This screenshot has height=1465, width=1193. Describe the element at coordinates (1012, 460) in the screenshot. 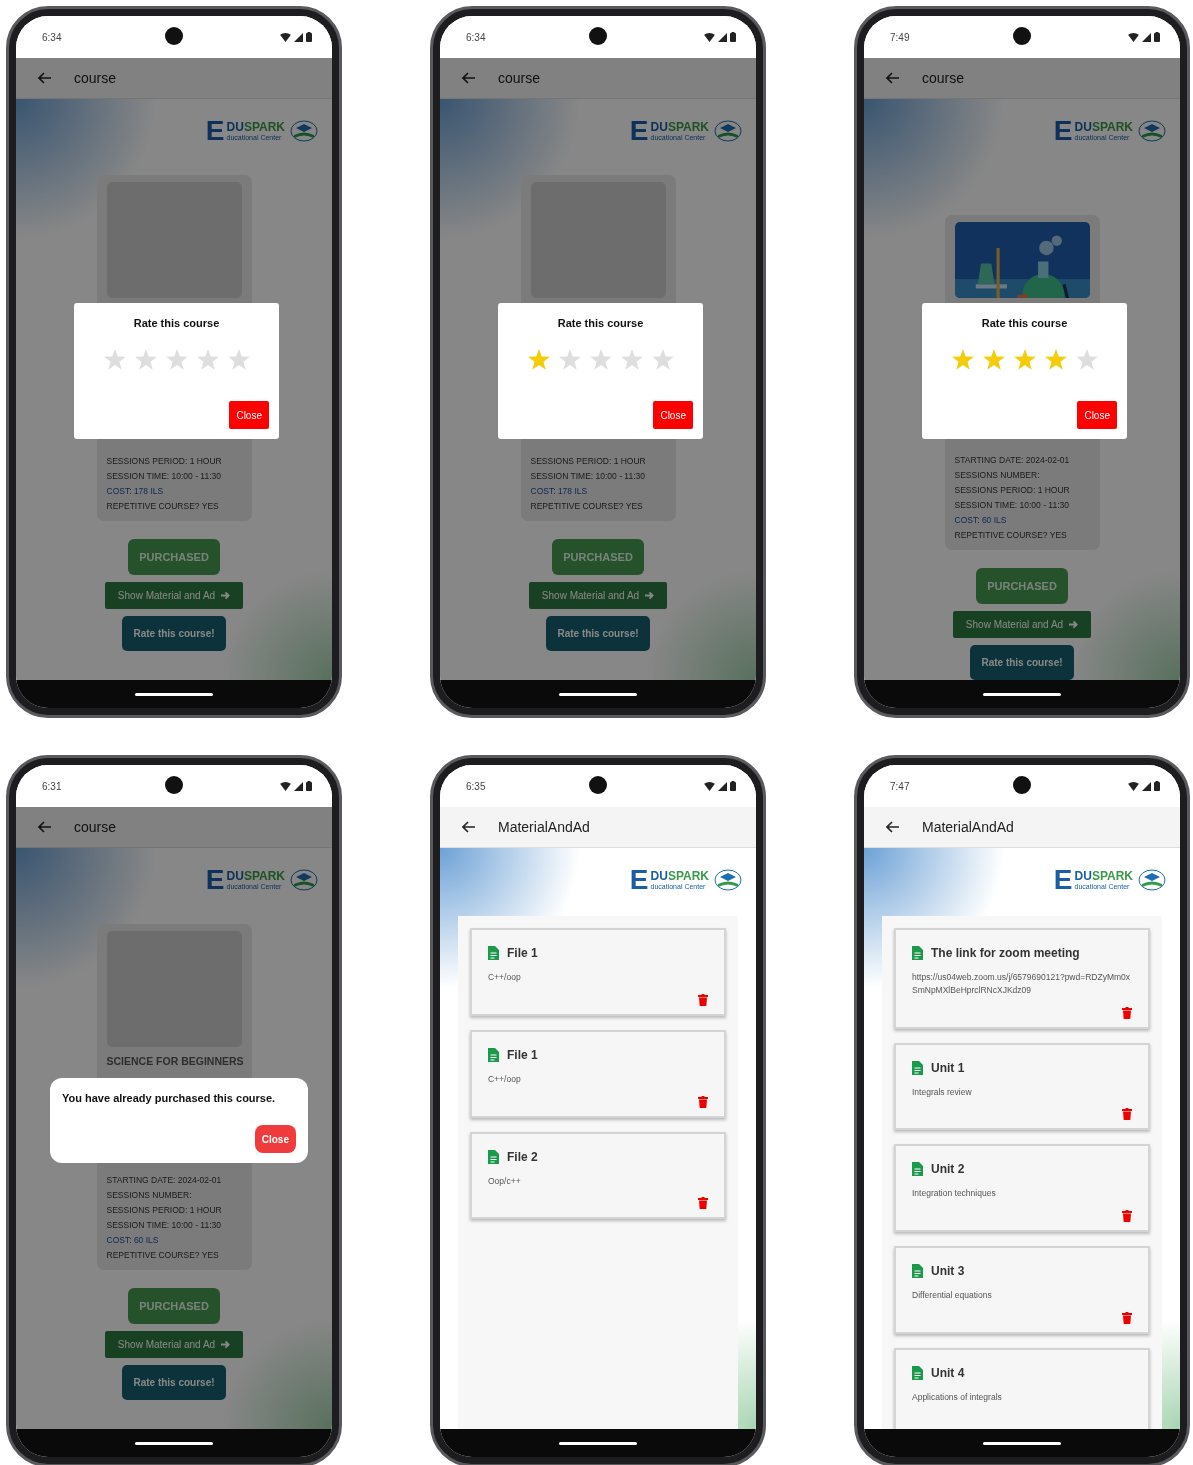

I see `course-detail: STARTING DATE: 2024-02-01` at that location.